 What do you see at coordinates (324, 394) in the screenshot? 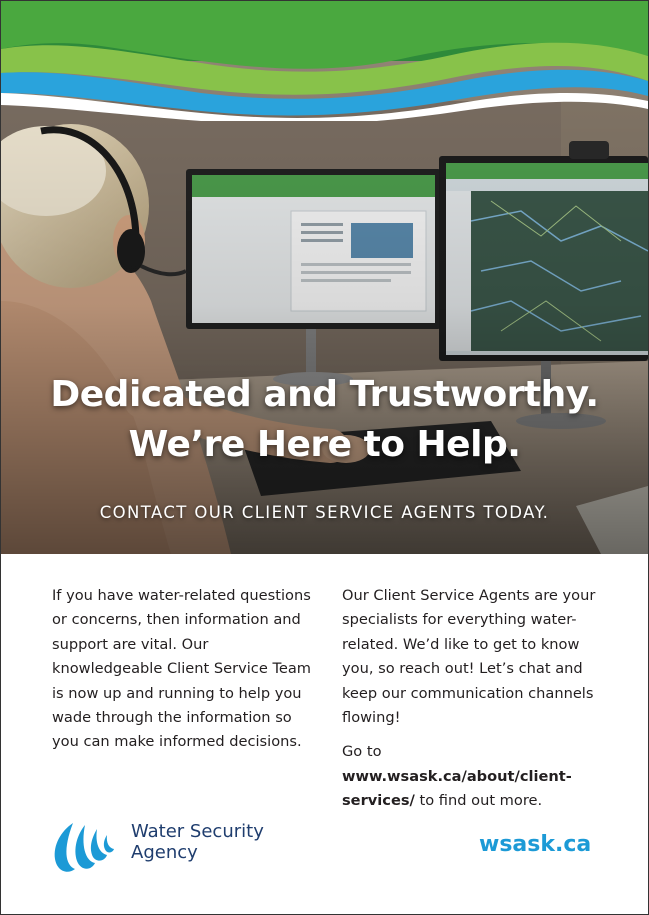
I see `headline-line-1: Dedicated and Trustworthy.` at bounding box center [324, 394].